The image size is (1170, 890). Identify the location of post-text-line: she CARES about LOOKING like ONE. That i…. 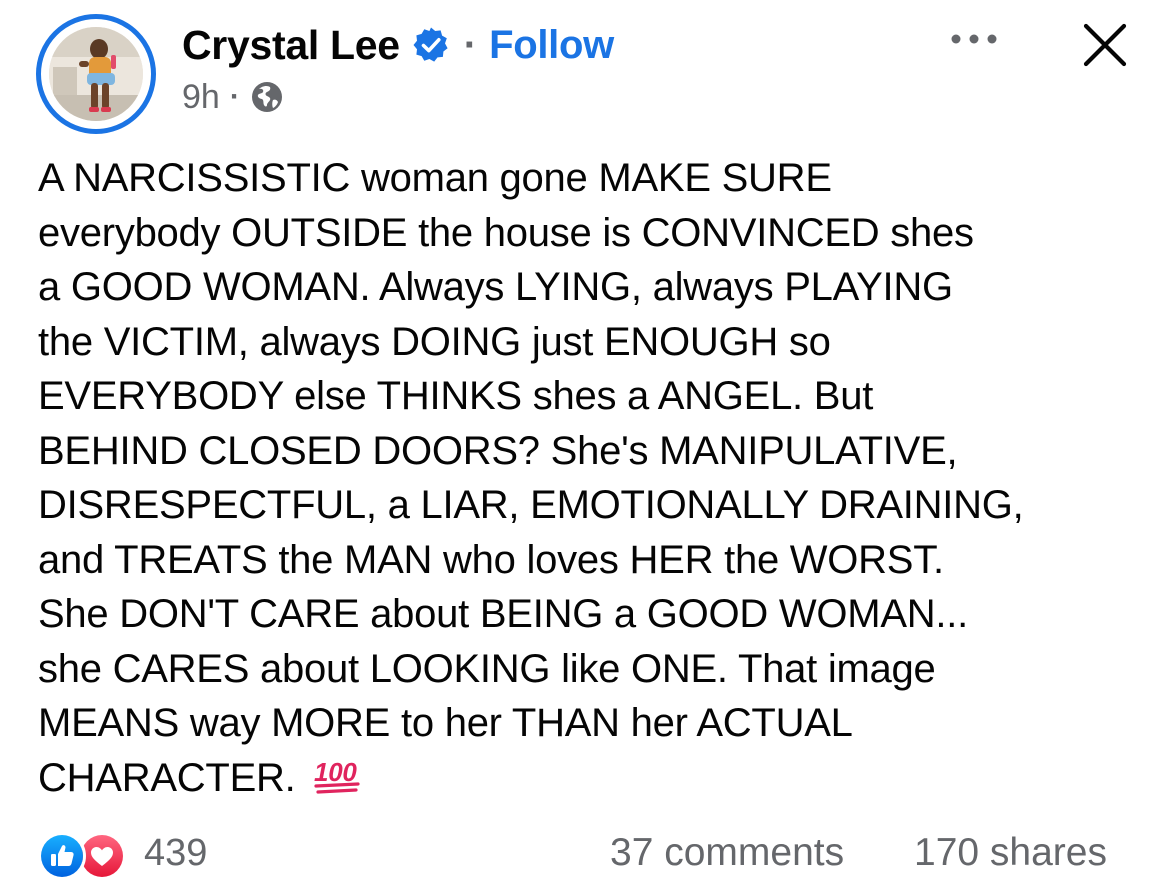
(487, 668).